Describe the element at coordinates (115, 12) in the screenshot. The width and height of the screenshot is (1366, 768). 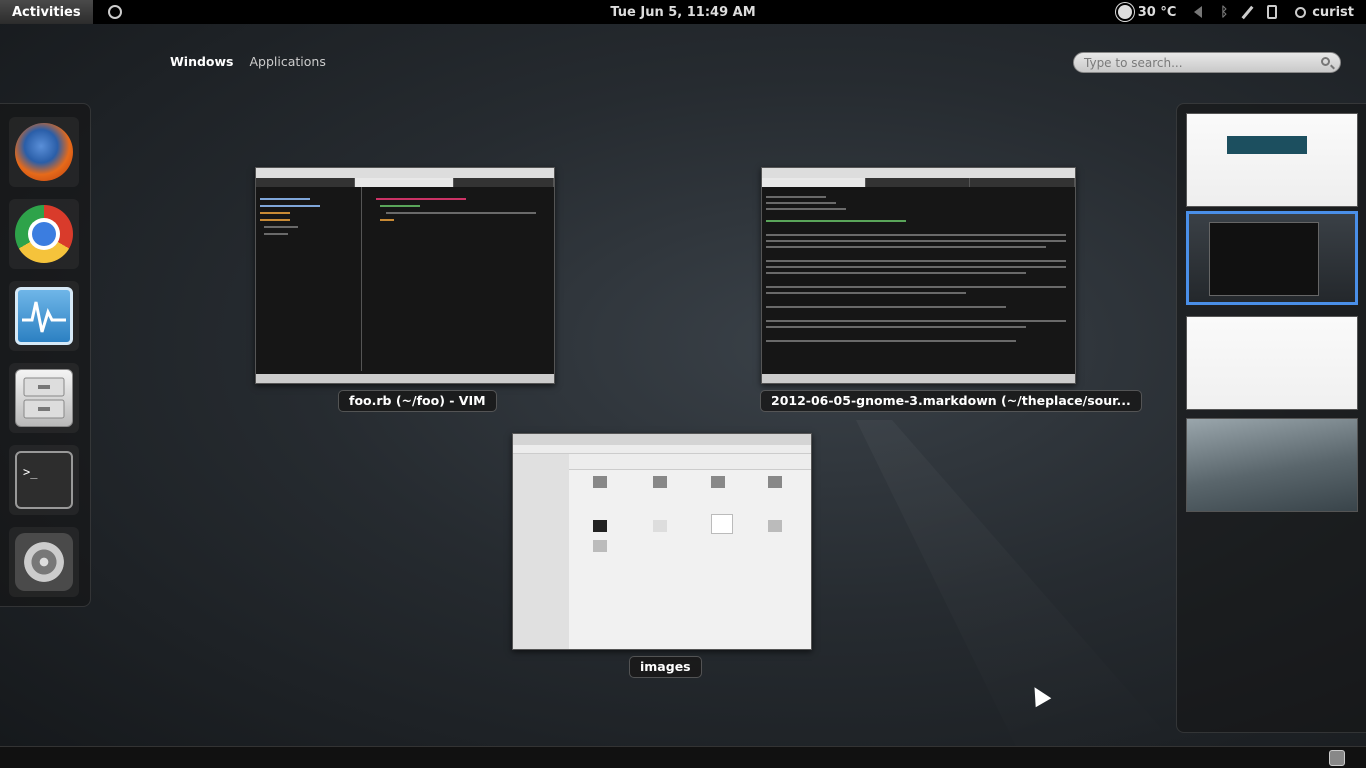
I see `accessibility-icon` at that location.